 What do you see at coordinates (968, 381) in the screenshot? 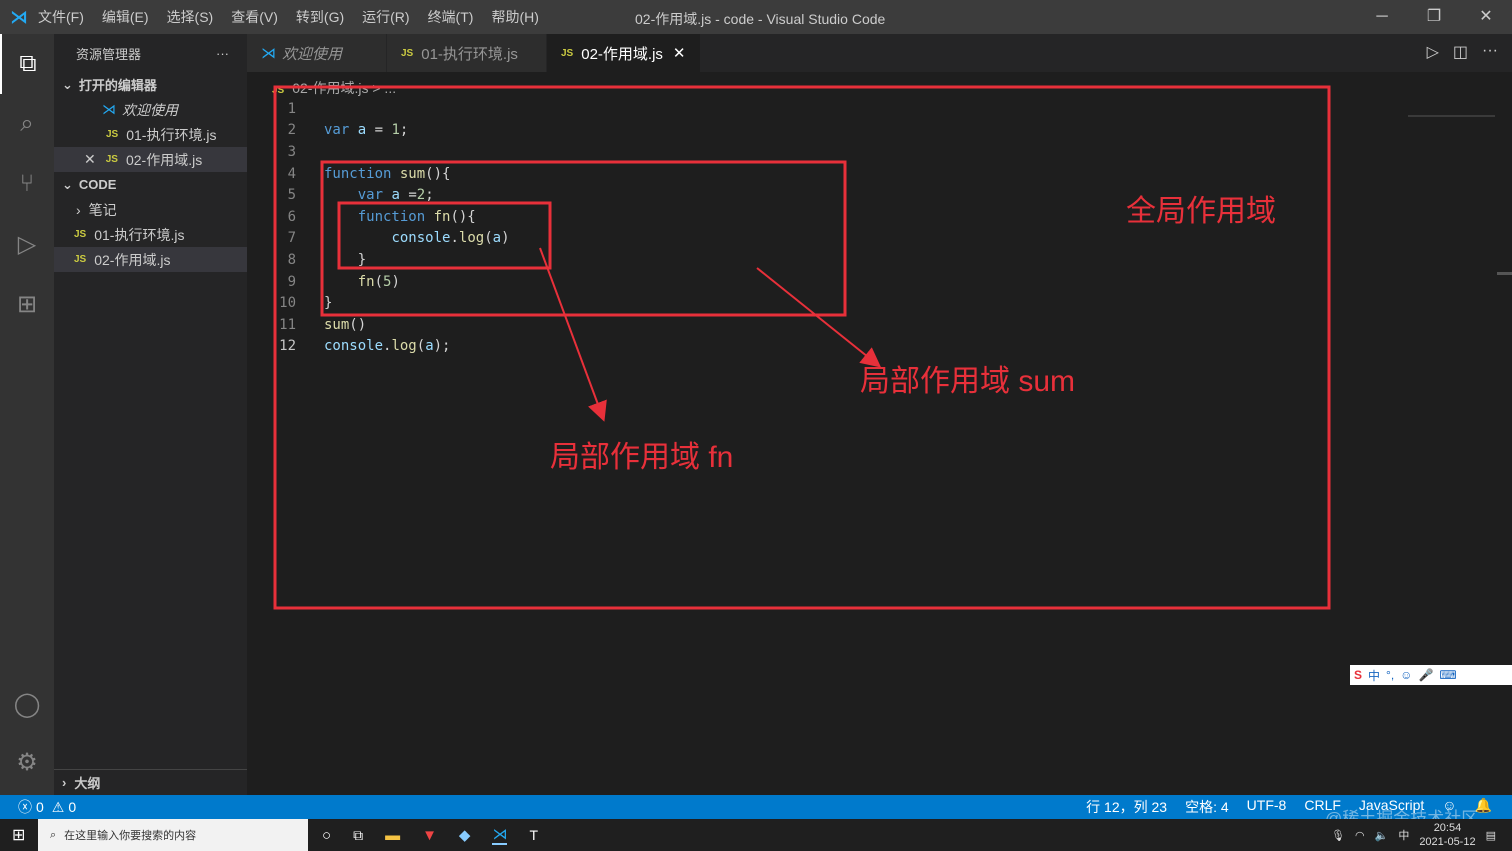
I see `sum-scope-label: 局部作用域 sum` at bounding box center [968, 381].